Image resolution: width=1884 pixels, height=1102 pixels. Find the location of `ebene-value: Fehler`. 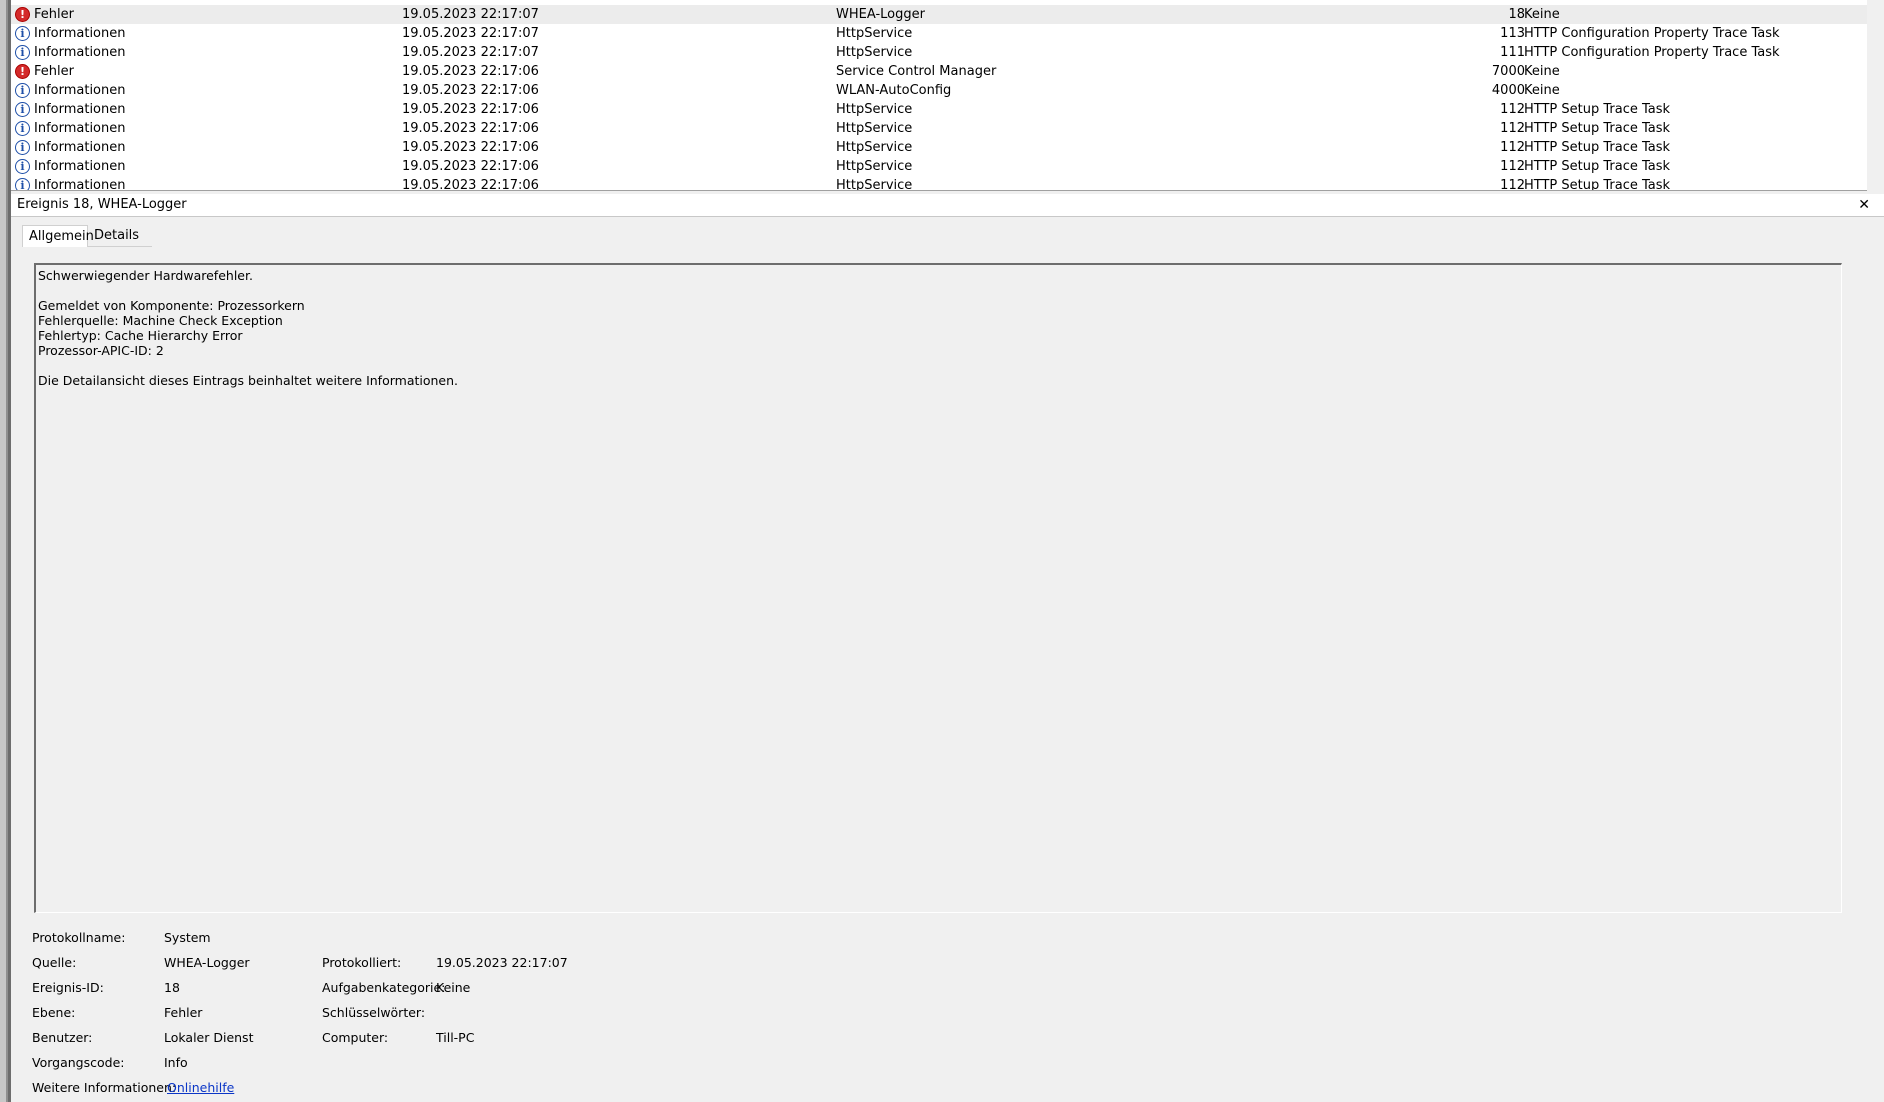

ebene-value: Fehler is located at coordinates (183, 1013).